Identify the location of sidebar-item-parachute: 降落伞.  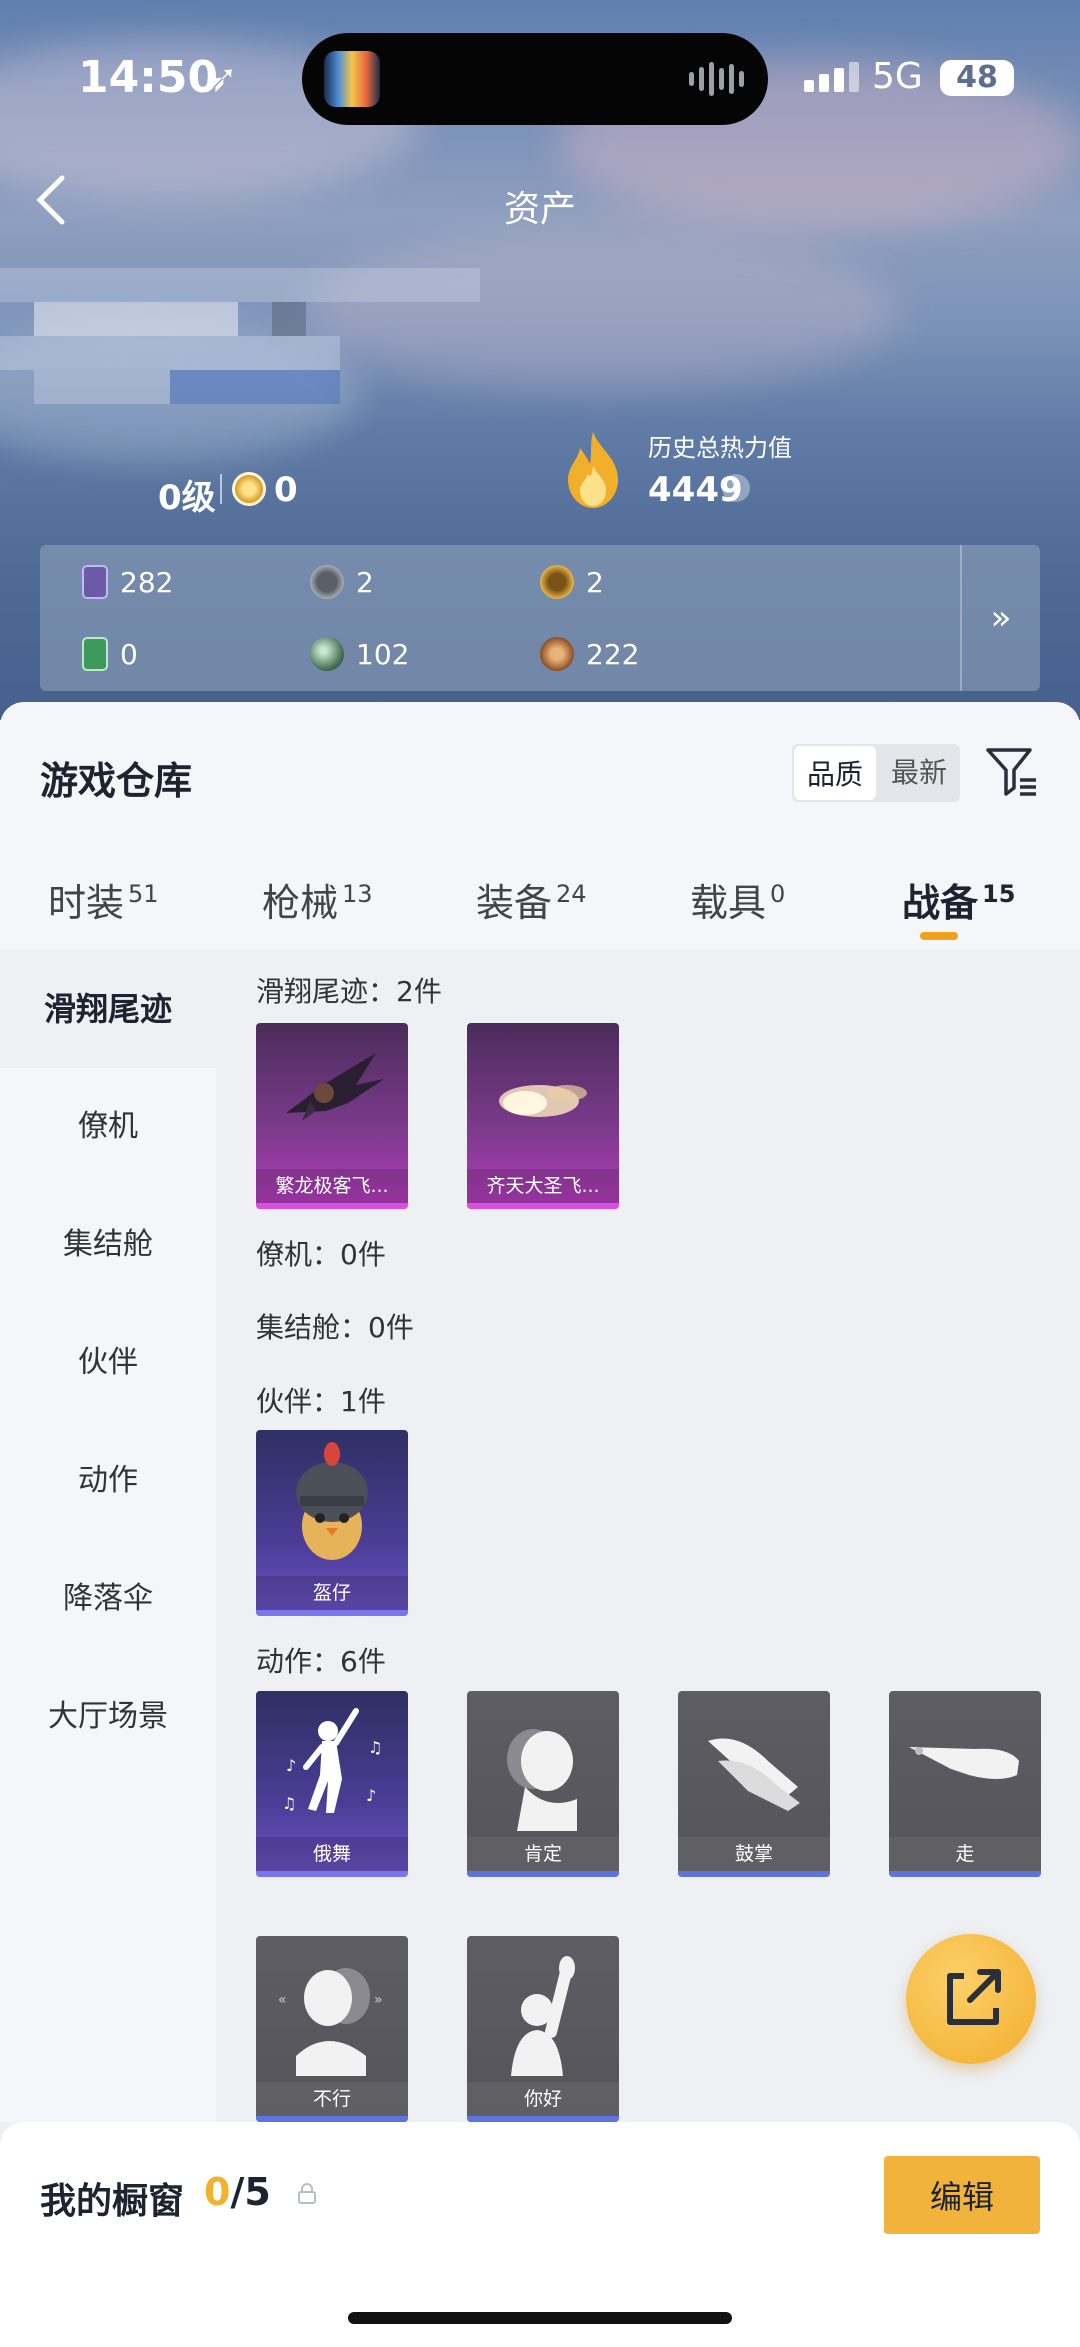
(108, 1599).